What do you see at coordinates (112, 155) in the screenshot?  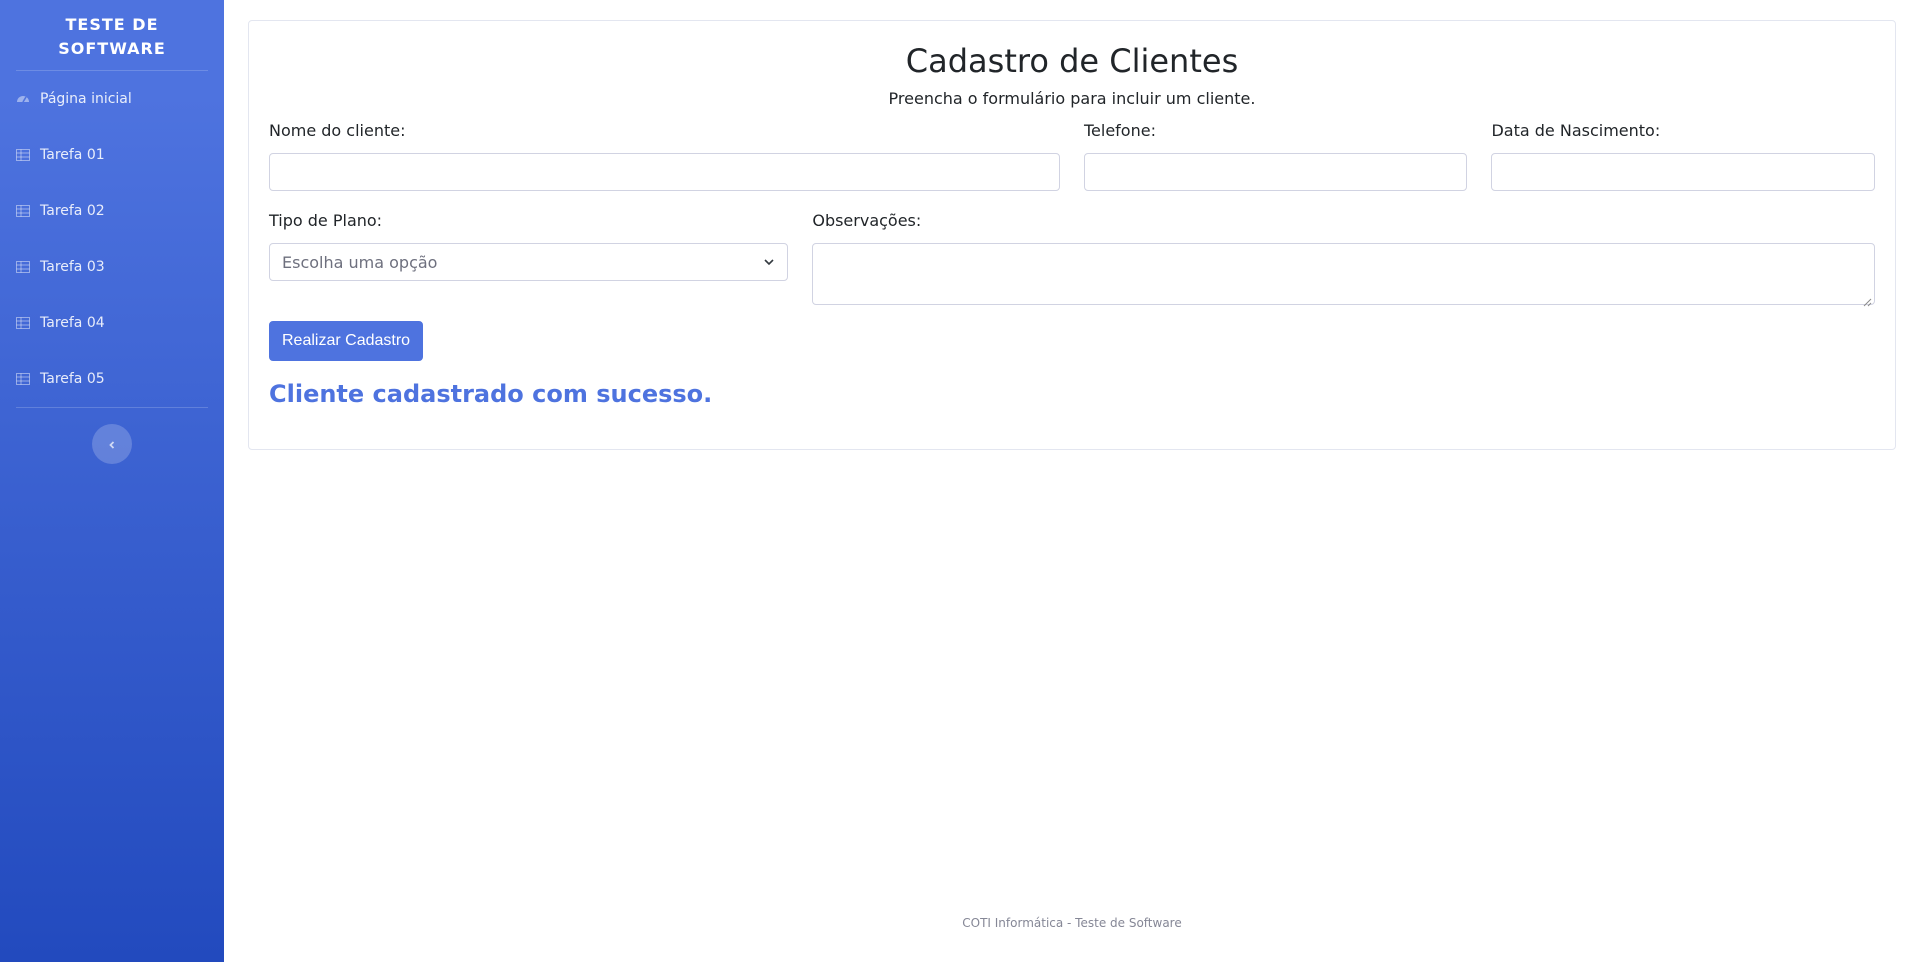 I see `sidebar-item-tarefa-01: Tarefa 01` at bounding box center [112, 155].